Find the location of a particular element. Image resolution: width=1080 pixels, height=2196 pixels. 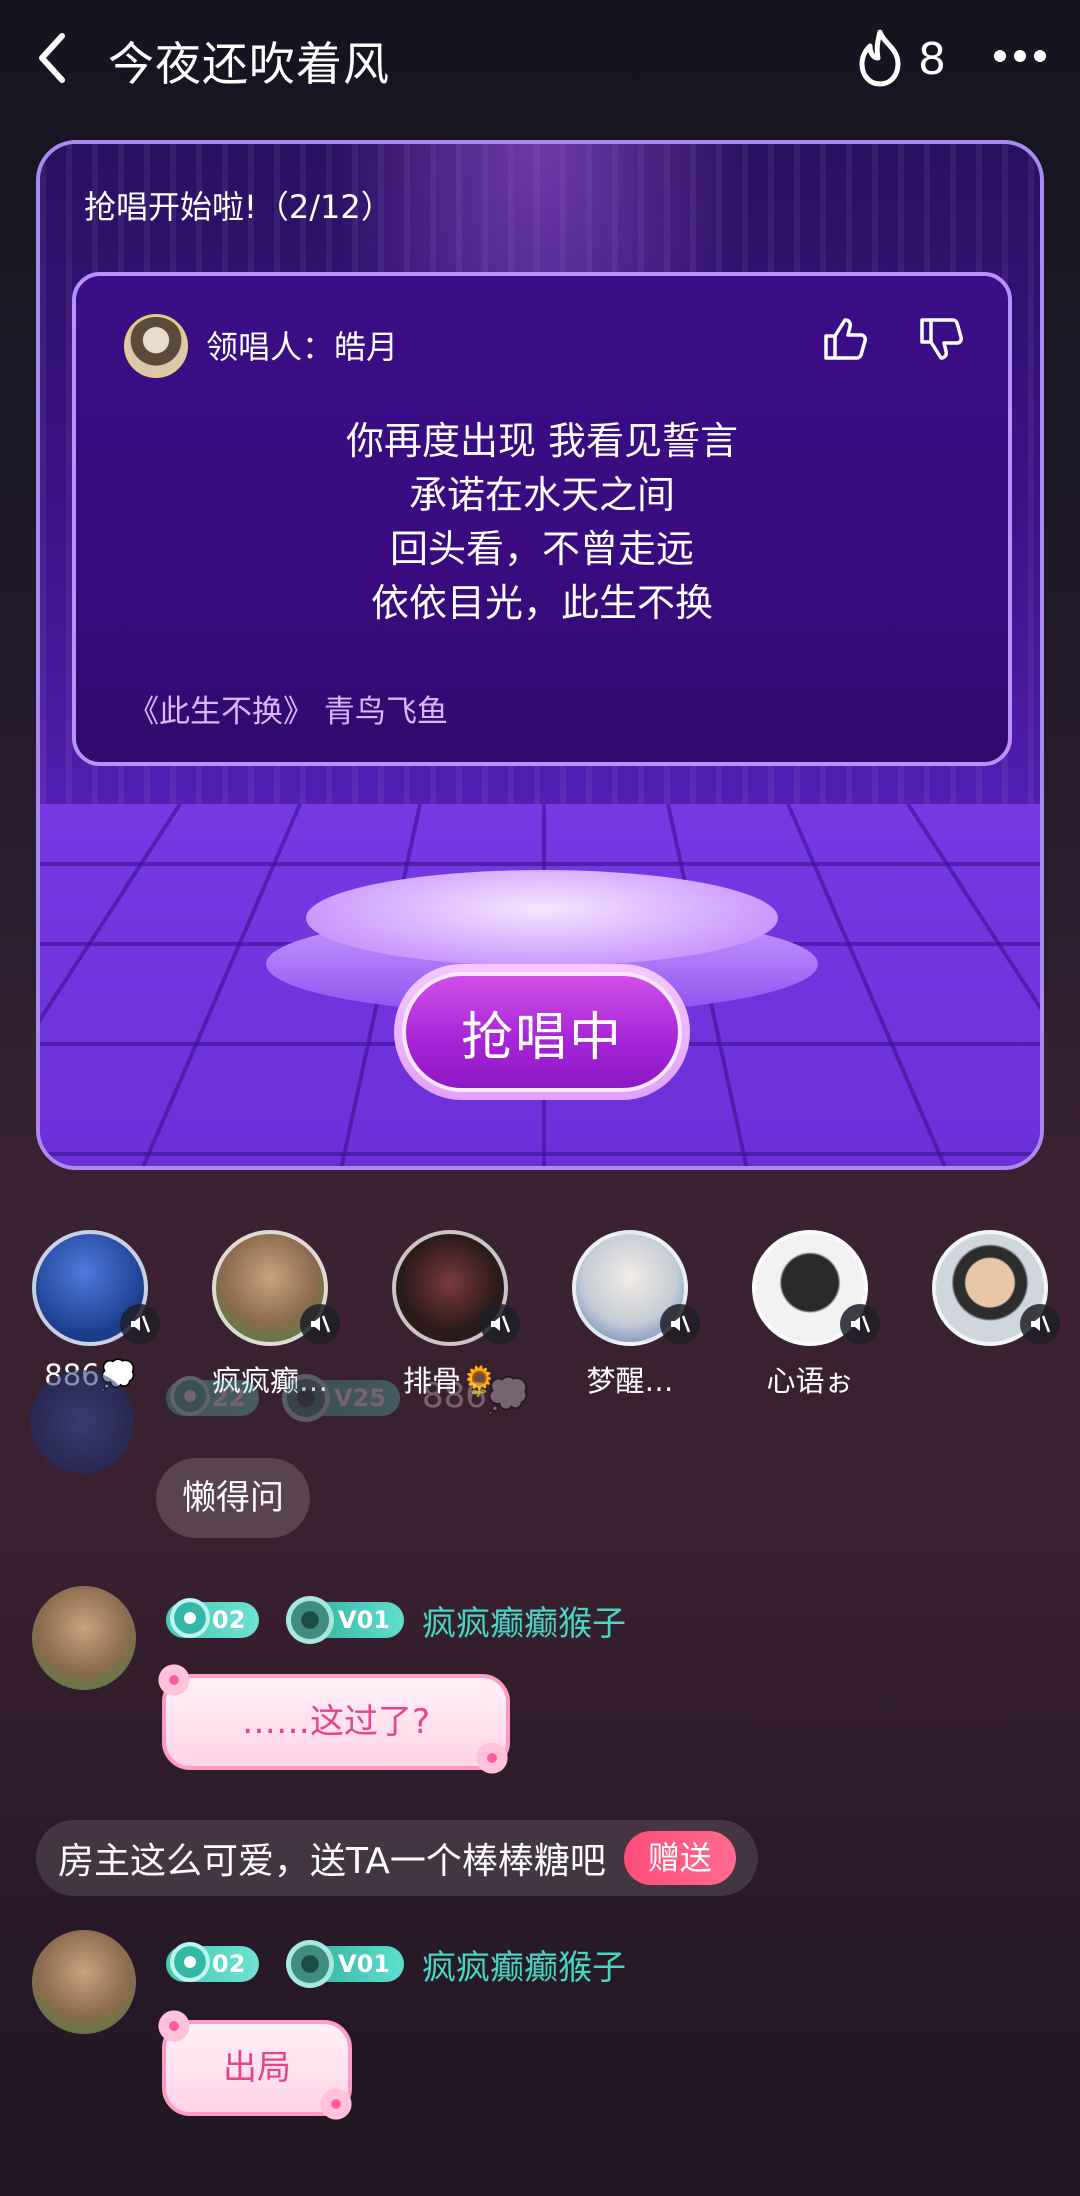

lyric-line: 你再度出现 我看见誓言 is located at coordinates (542, 441).